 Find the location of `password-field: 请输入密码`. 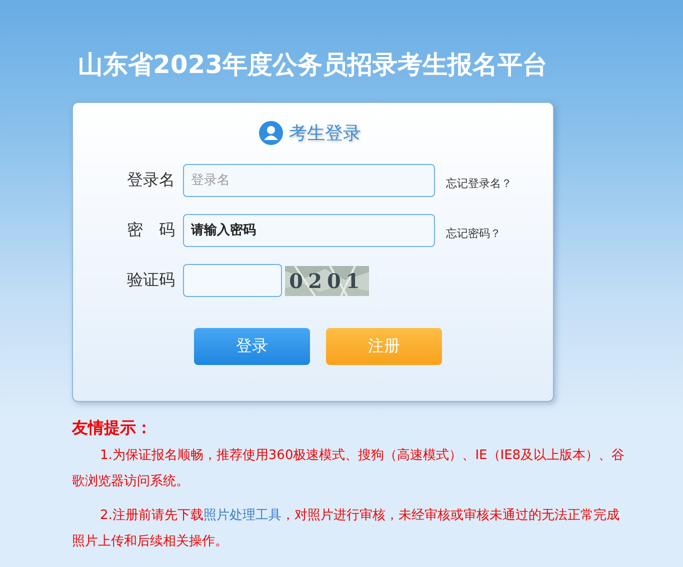

password-field: 请输入密码 is located at coordinates (309, 230).